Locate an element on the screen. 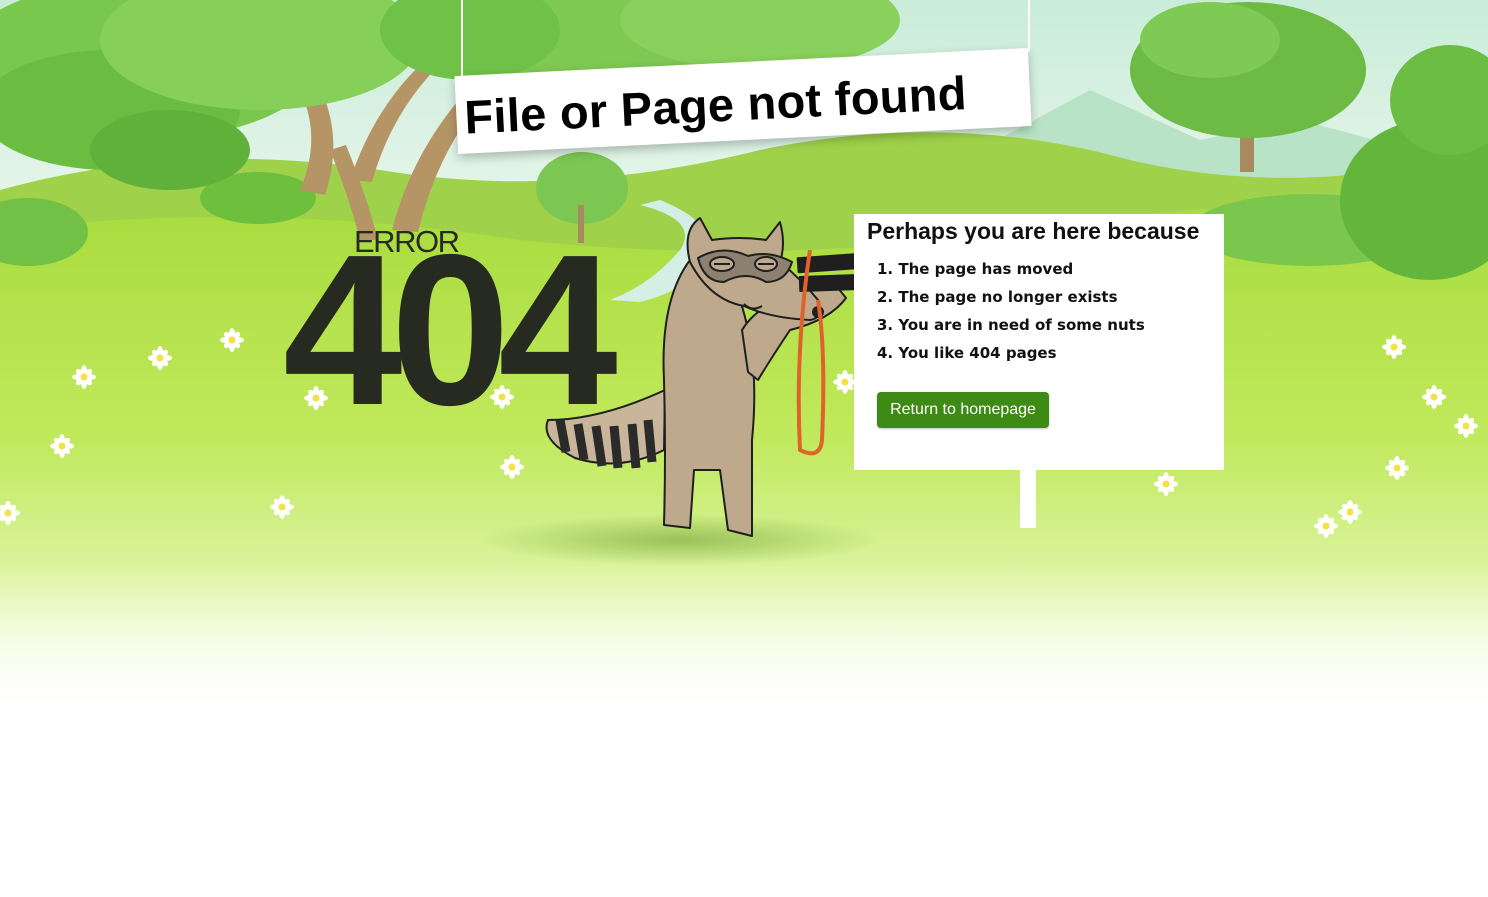 The image size is (1488, 897). list-item: 2. The page no longer exists is located at coordinates (997, 297).